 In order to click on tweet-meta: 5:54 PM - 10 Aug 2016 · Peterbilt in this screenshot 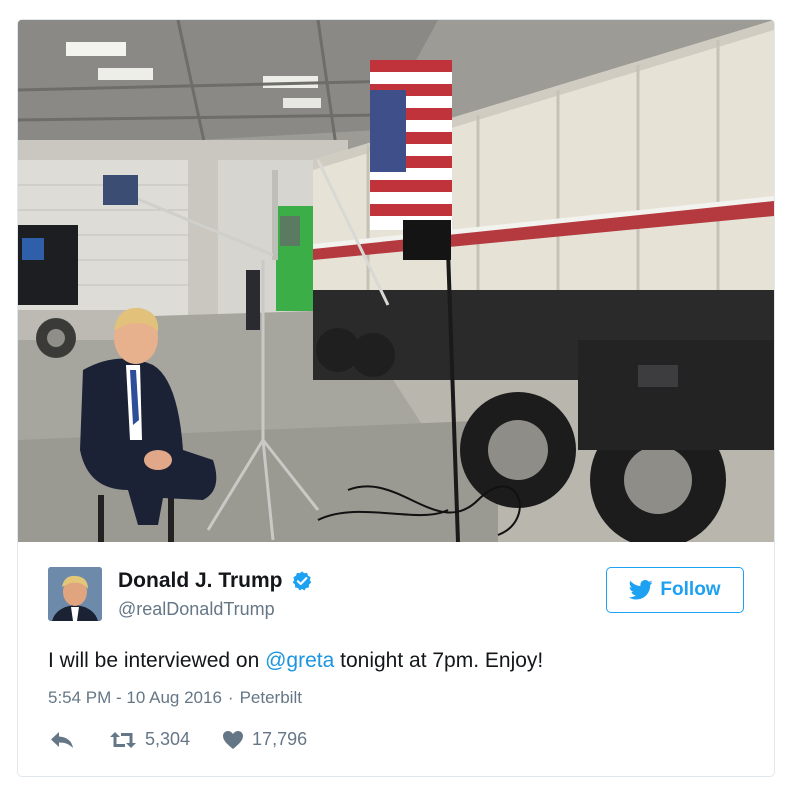, I will do `click(175, 698)`.